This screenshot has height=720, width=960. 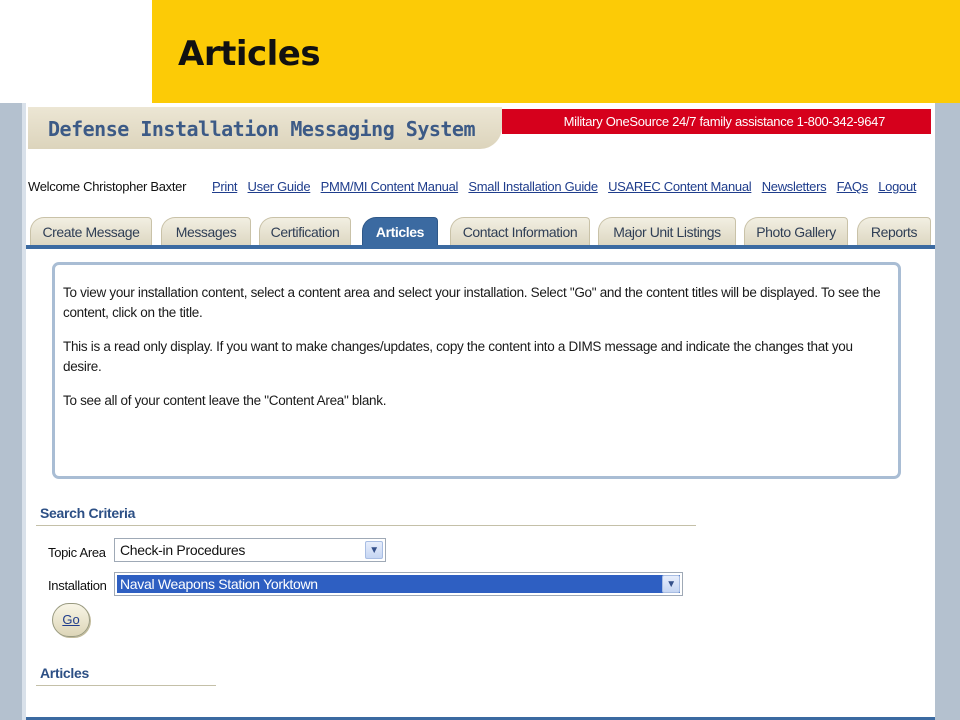 What do you see at coordinates (107, 186) in the screenshot?
I see `welcome-text: Welcome Christopher Baxter` at bounding box center [107, 186].